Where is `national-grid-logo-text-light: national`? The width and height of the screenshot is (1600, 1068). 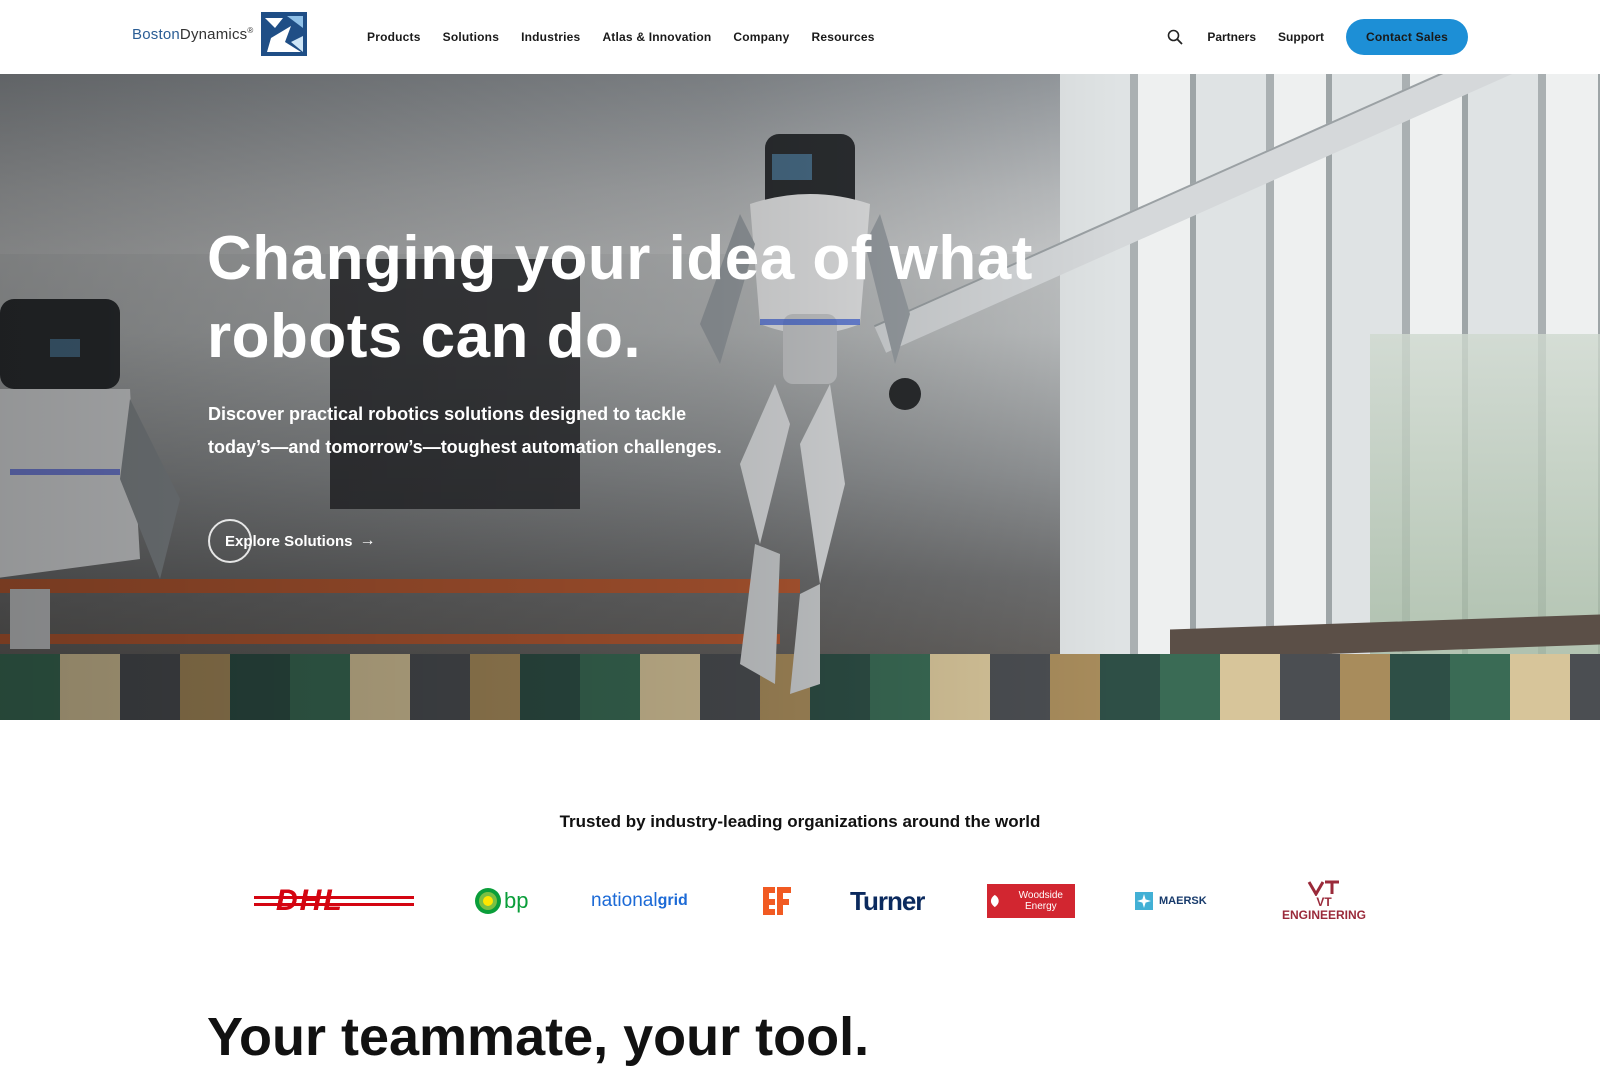
national-grid-logo-text-light: national is located at coordinates (624, 900).